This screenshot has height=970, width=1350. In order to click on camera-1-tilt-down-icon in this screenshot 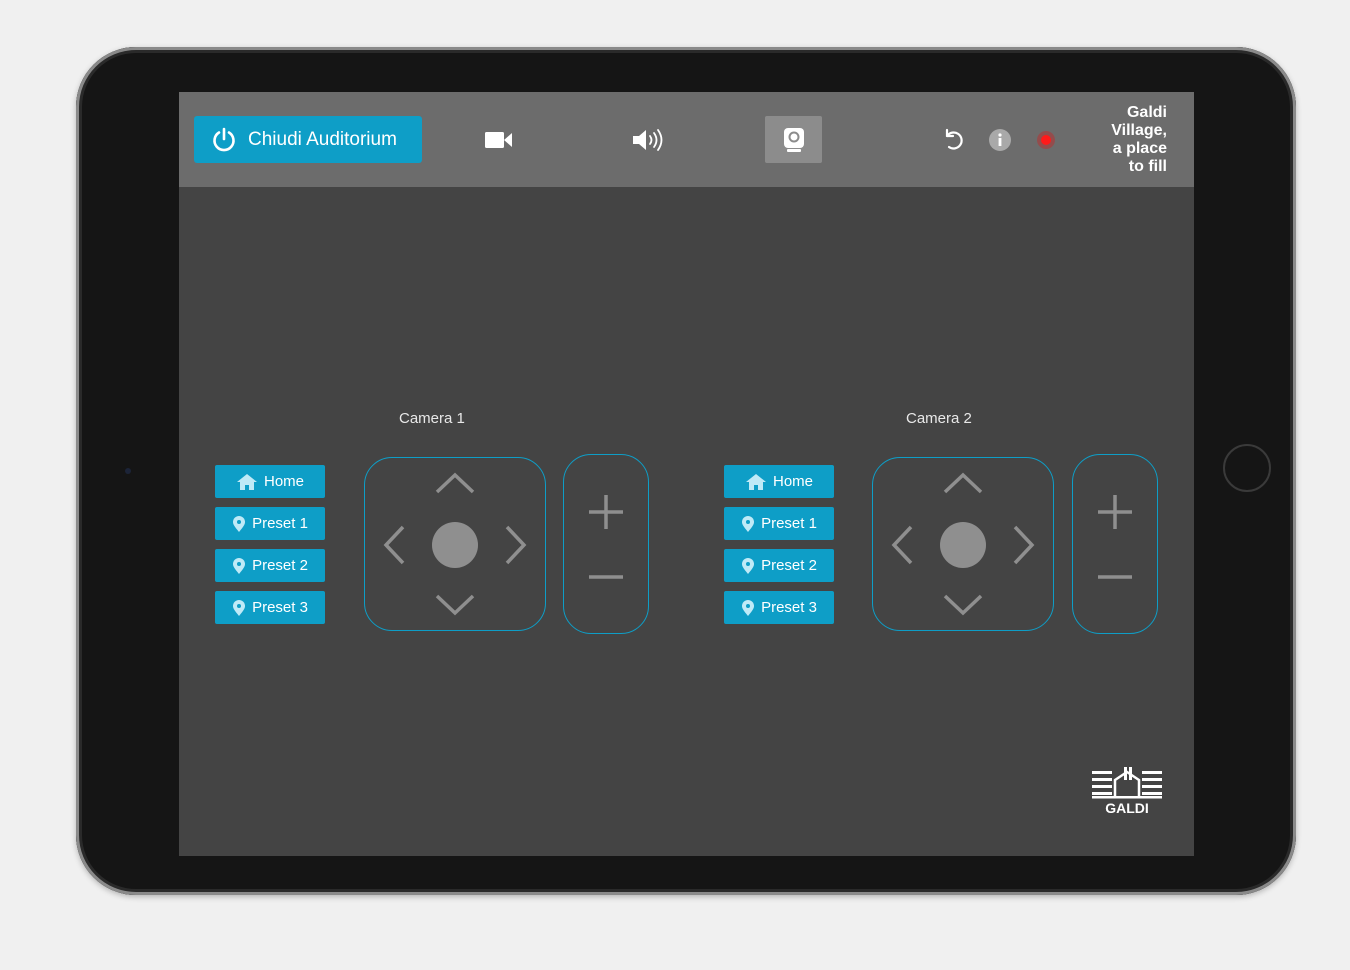, I will do `click(455, 604)`.